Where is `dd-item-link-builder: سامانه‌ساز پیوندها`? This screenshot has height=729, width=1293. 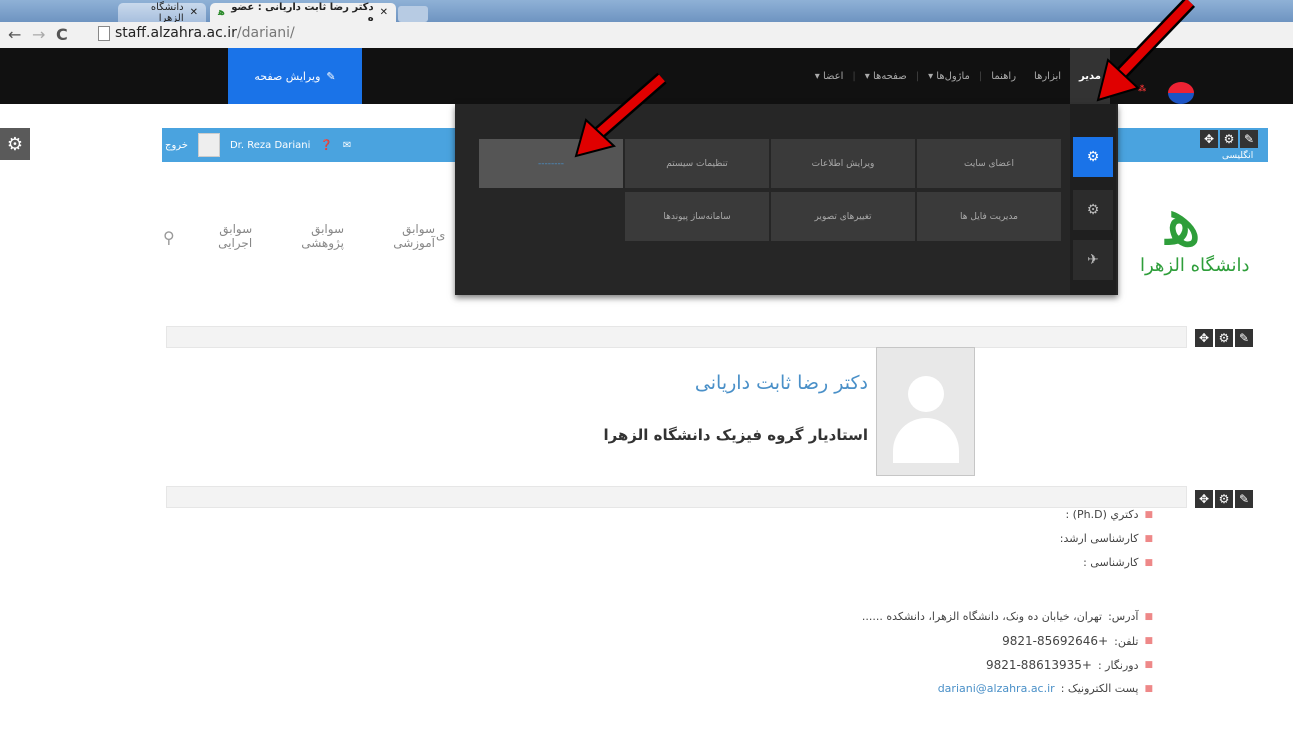 dd-item-link-builder: سامانه‌ساز پیوندها is located at coordinates (697, 216).